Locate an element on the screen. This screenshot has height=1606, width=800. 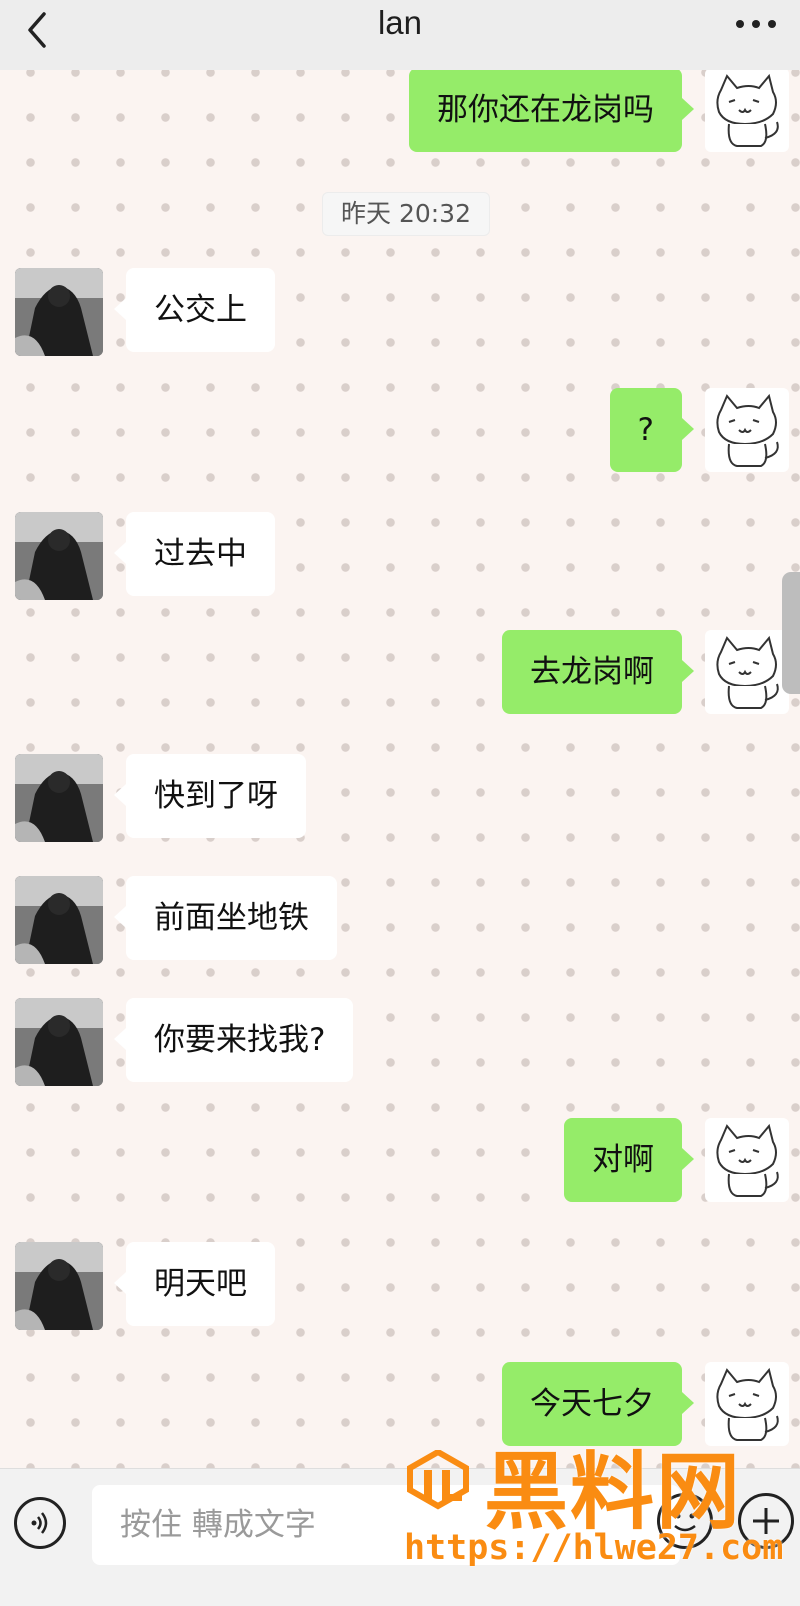
message-bubble-other: 明天吧 is located at coordinates (194, 1284).